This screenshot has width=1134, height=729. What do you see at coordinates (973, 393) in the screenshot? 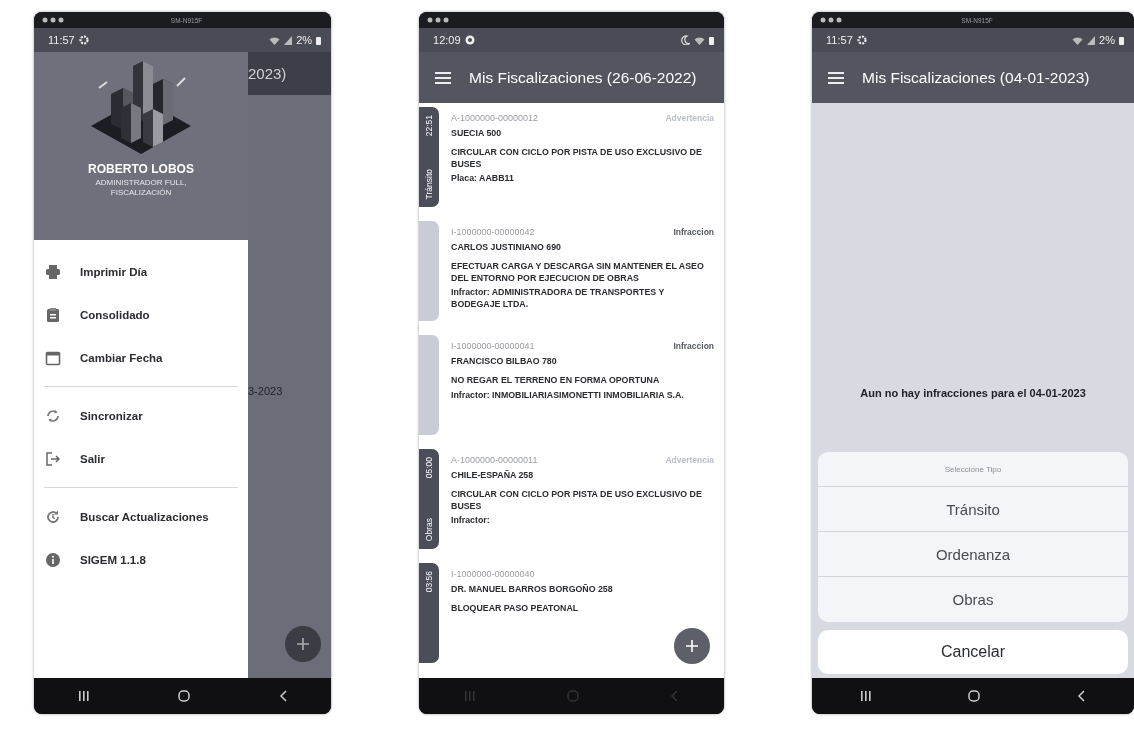
I see `empty-message: Aun no hay infracciones para el 04-01-2023` at bounding box center [973, 393].